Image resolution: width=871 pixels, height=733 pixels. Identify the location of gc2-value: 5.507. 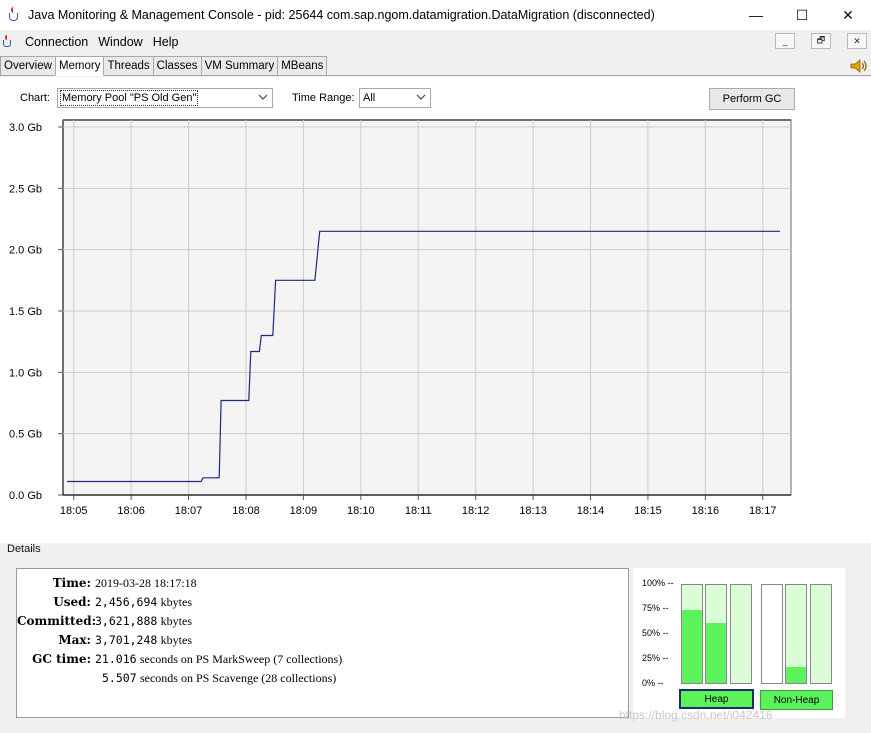
(119, 678).